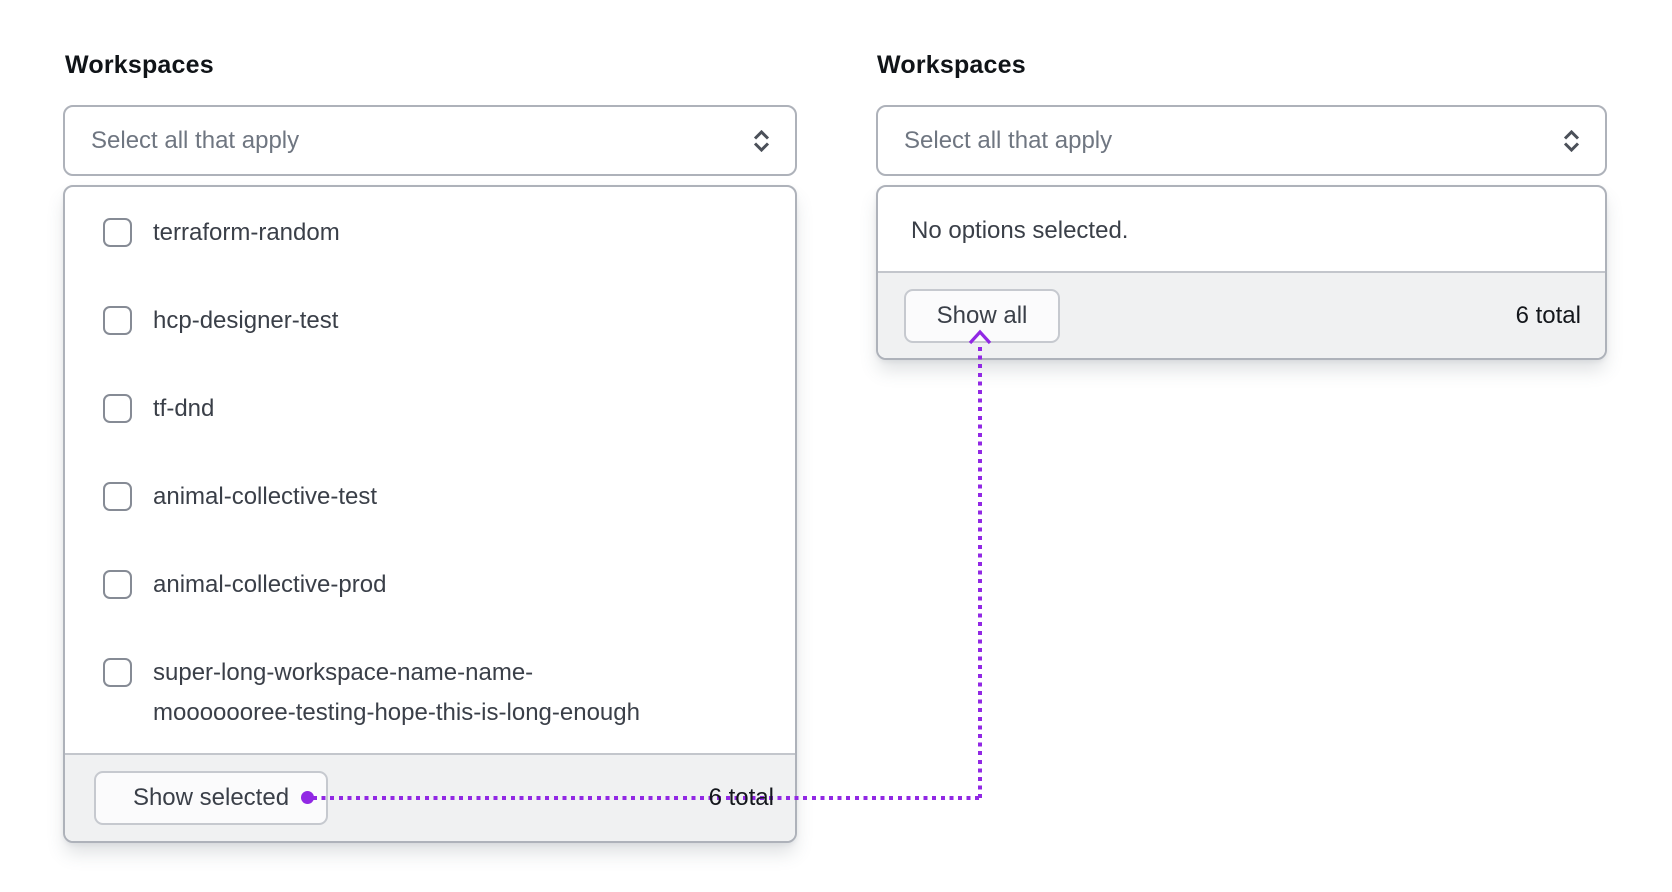  Describe the element at coordinates (431, 321) in the screenshot. I see `workspace-option: hcp-designer-test` at that location.